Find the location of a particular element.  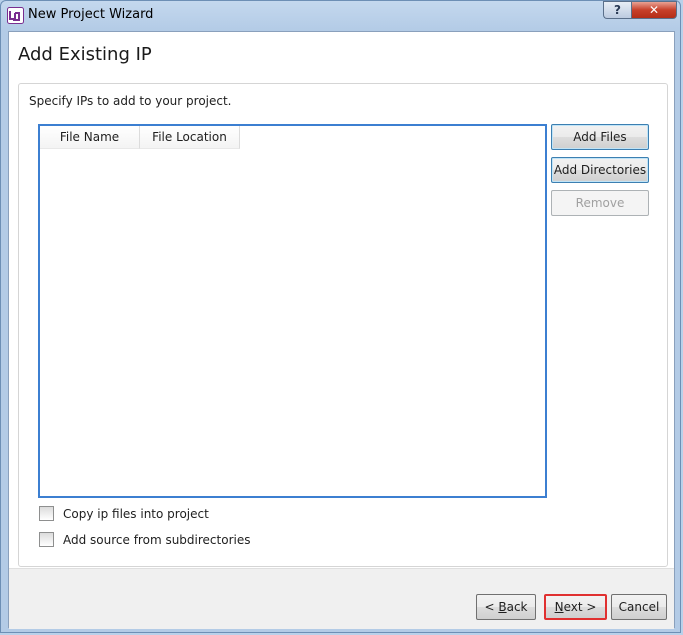

instruction-text: Specify IPs to add to your project. is located at coordinates (130, 101).